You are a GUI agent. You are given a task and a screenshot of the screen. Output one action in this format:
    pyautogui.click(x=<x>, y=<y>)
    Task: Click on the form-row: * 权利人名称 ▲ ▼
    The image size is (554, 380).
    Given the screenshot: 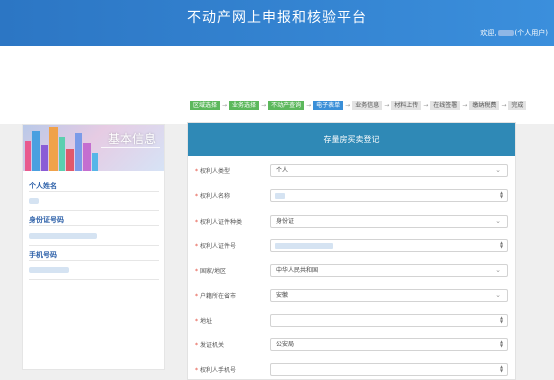 What is the action you would take?
    pyautogui.click(x=352, y=196)
    